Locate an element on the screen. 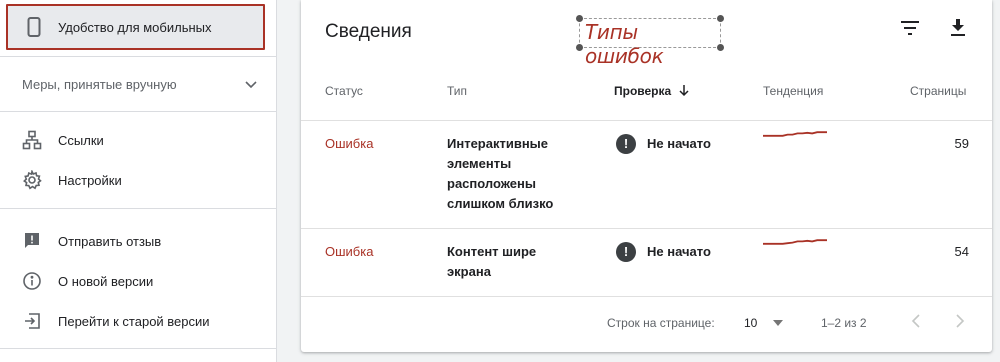 The height and width of the screenshot is (362, 1000). next-page-button is located at coordinates (960, 323).